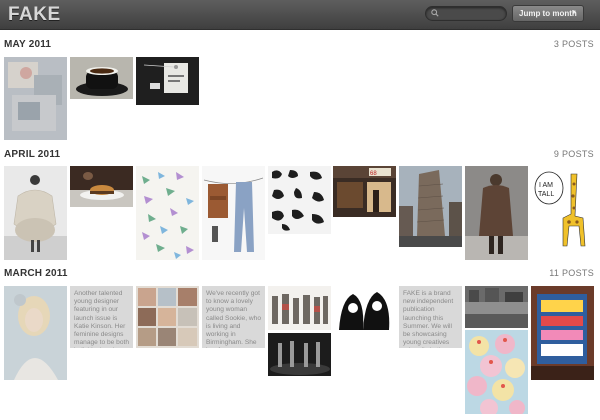 The height and width of the screenshot is (420, 600). Describe the element at coordinates (562, 333) in the screenshot. I see `thumb-bakery-sign` at that location.